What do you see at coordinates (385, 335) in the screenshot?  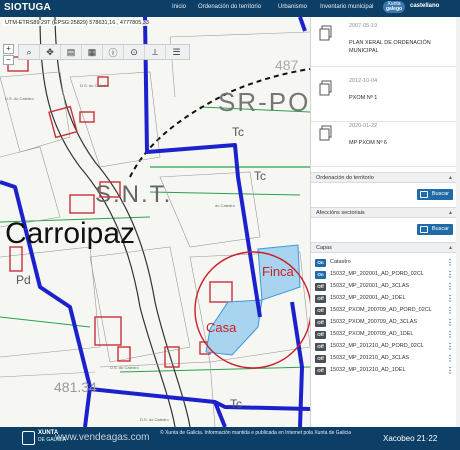 I see `layer-row: Off 15032_PXOM_200709_AD_1DEL ⋮` at bounding box center [385, 335].